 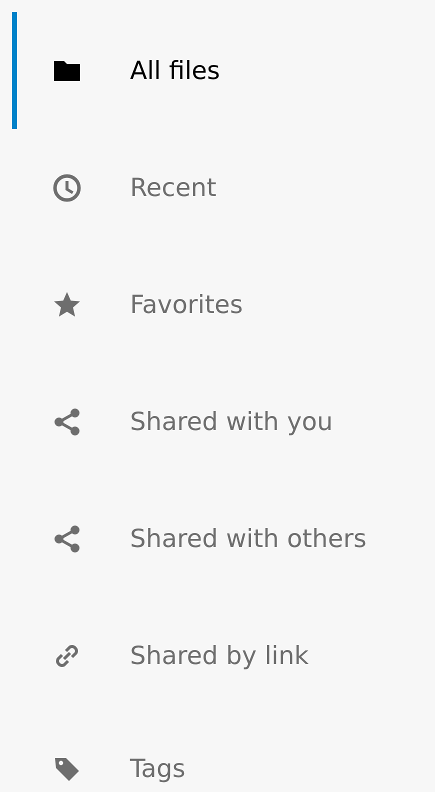 What do you see at coordinates (223, 655) in the screenshot?
I see `sidebar-item: Shared by link` at bounding box center [223, 655].